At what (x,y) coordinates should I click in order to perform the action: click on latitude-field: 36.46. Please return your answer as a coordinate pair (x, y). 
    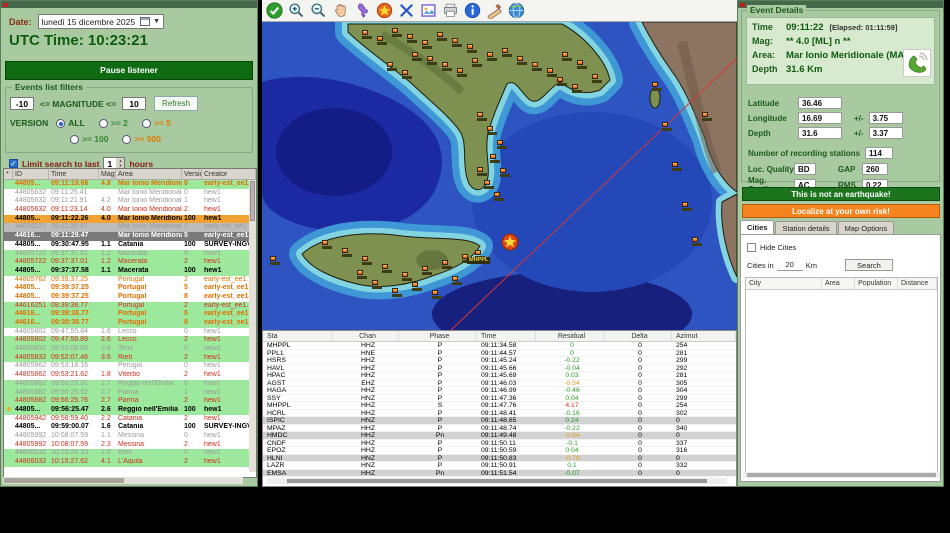
    Looking at the image, I should click on (820, 103).